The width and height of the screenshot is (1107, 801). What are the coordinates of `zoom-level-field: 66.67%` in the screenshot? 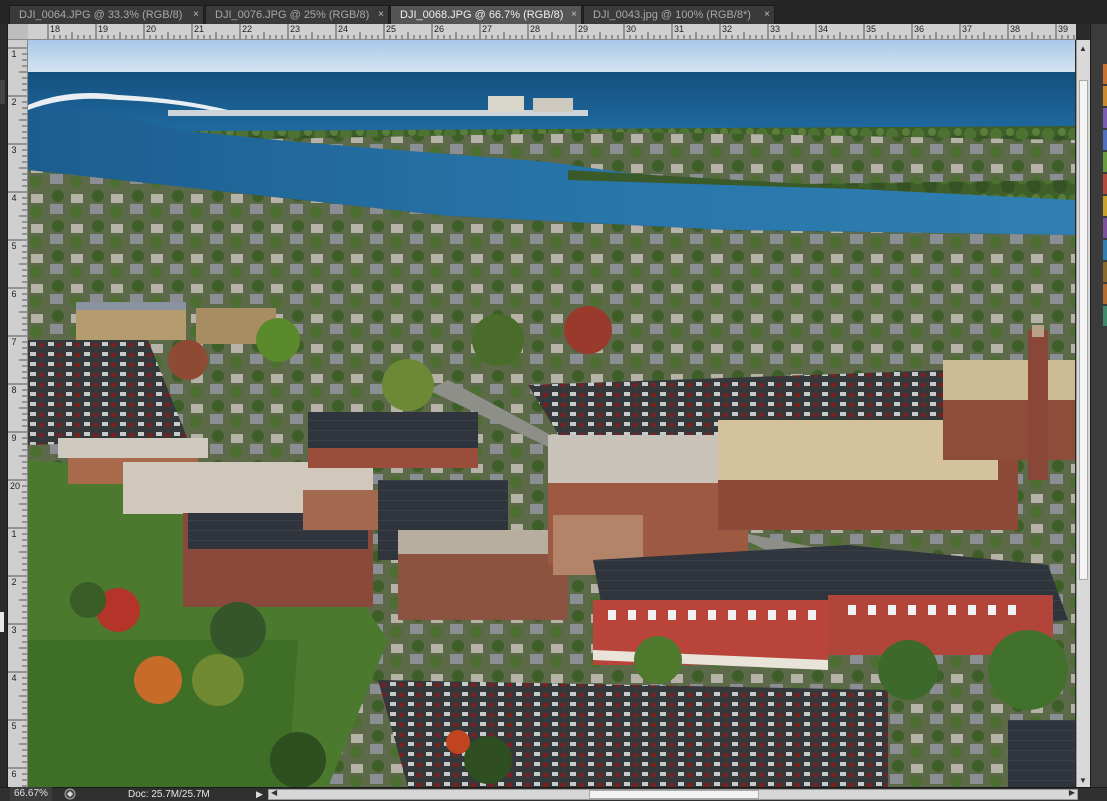 It's located at (31, 794).